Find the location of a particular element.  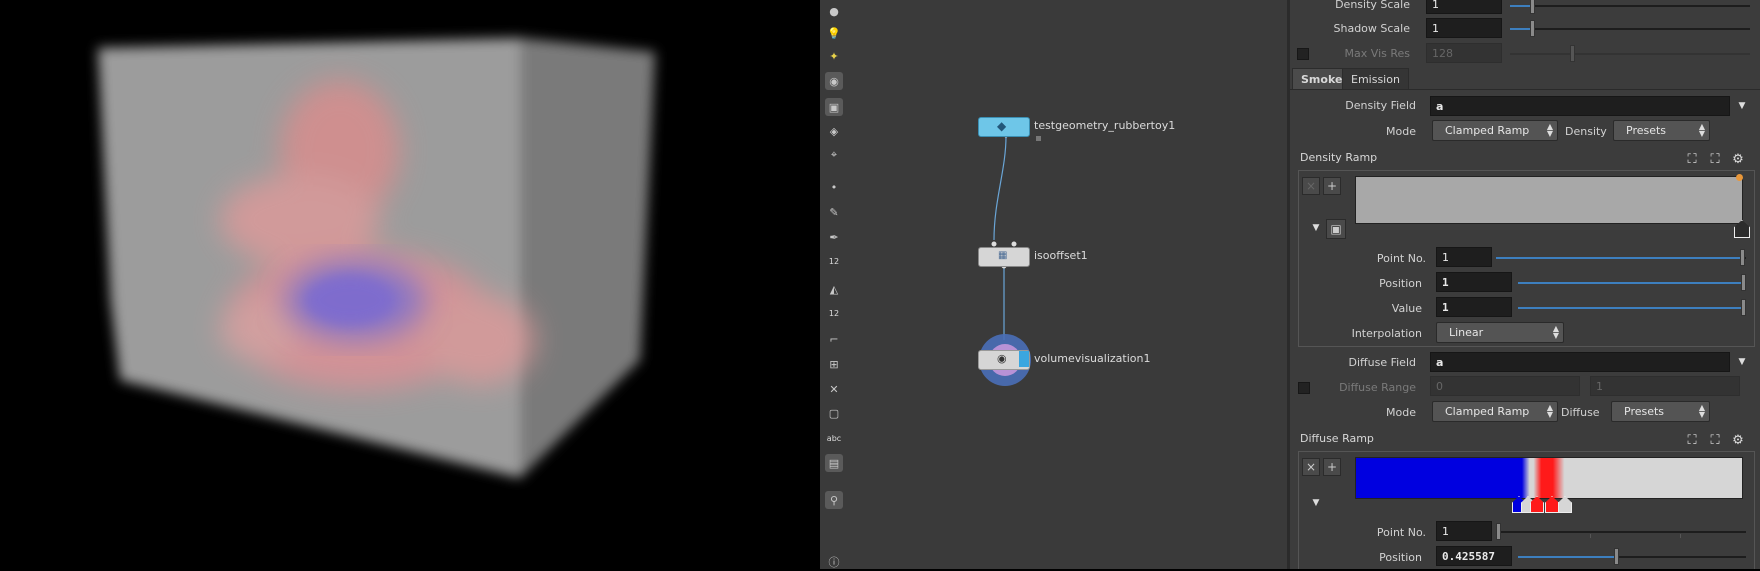

light-bulb-icon: 💡 is located at coordinates (834, 33).